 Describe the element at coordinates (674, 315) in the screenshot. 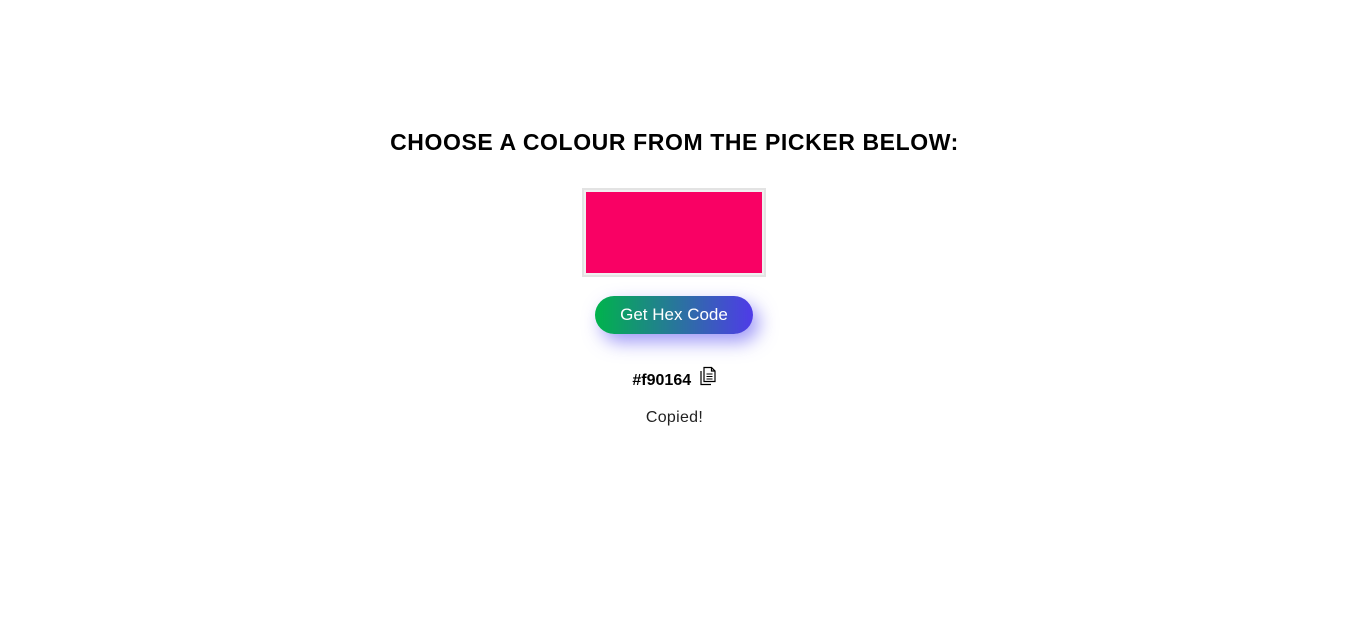

I see `get-hex-code-button: Get Hex Code` at that location.